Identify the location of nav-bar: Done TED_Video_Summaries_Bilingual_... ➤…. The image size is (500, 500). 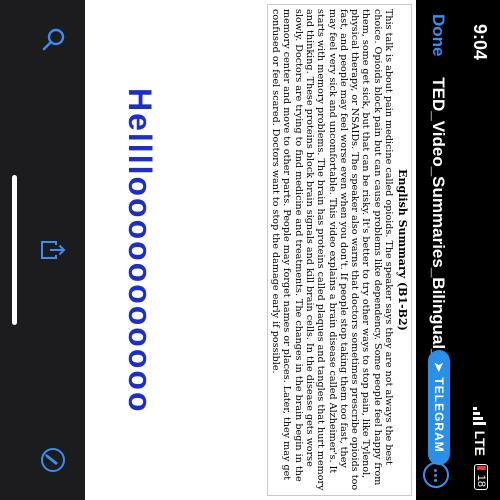
(436, 250).